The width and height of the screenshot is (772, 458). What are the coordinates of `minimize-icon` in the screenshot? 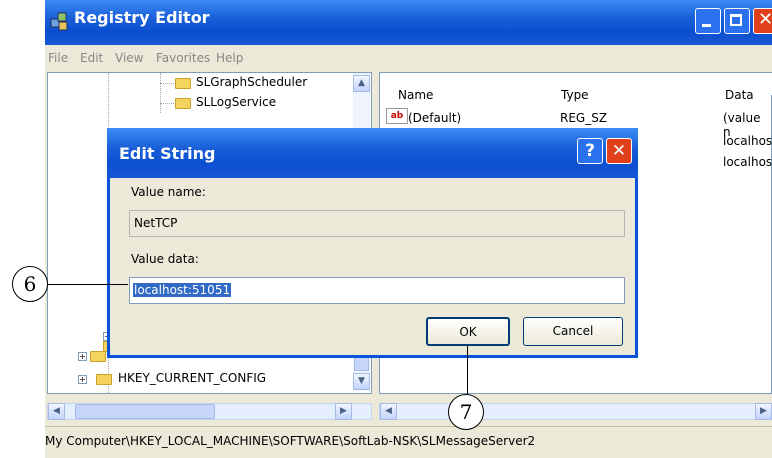 It's located at (706, 25).